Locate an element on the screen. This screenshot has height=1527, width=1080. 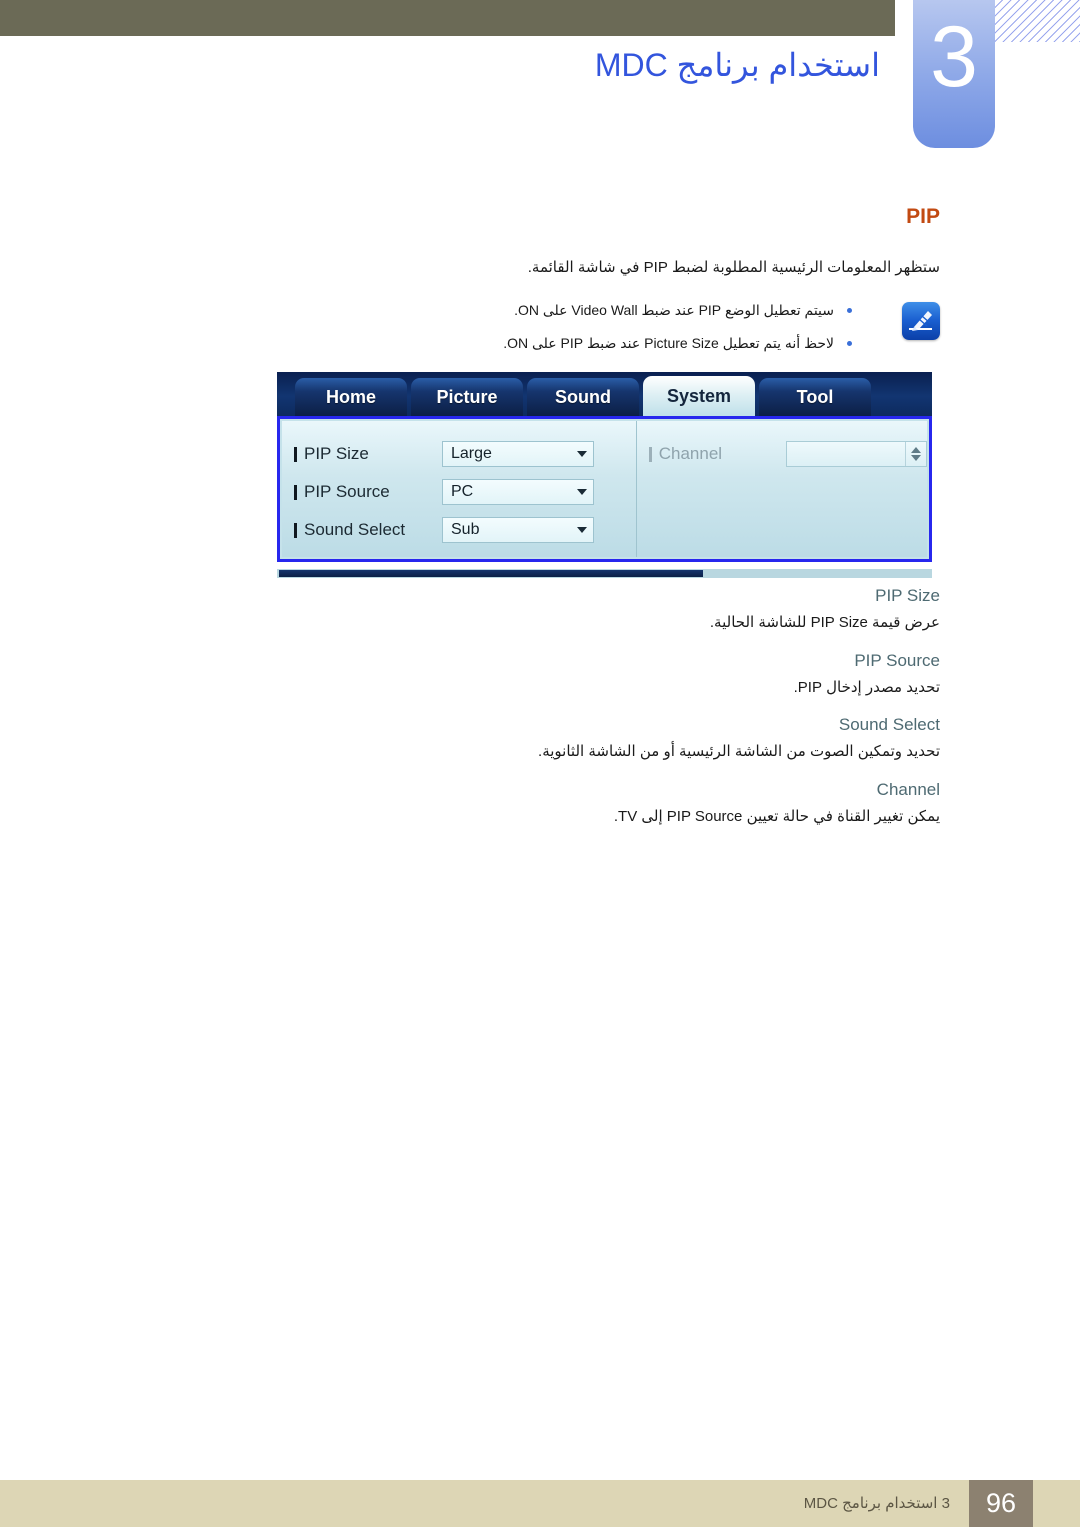
footer-page-number: 96 is located at coordinates (1001, 1503).